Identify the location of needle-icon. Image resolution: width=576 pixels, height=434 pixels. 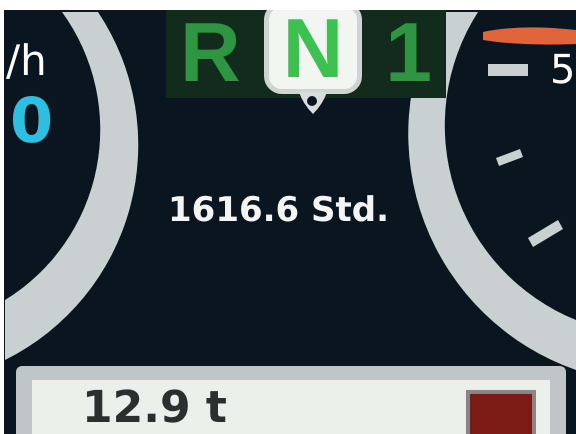
(529, 35).